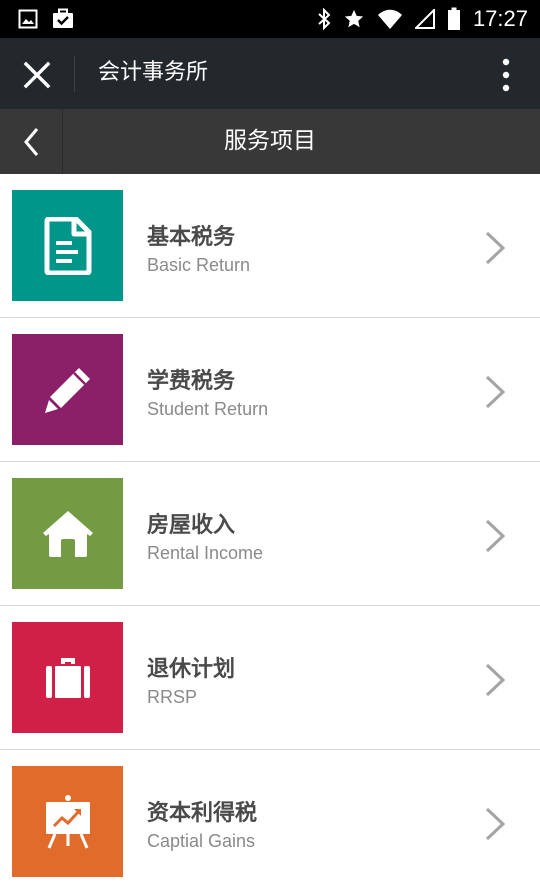 The width and height of the screenshot is (540, 893). Describe the element at coordinates (208, 409) in the screenshot. I see `service-subtitle: Student Return` at that location.